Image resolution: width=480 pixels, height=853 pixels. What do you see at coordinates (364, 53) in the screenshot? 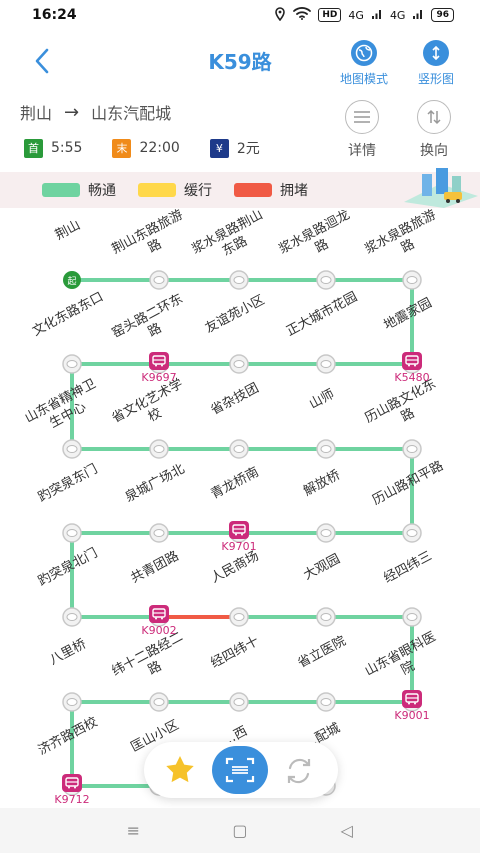
I see `globe-icon` at bounding box center [364, 53].